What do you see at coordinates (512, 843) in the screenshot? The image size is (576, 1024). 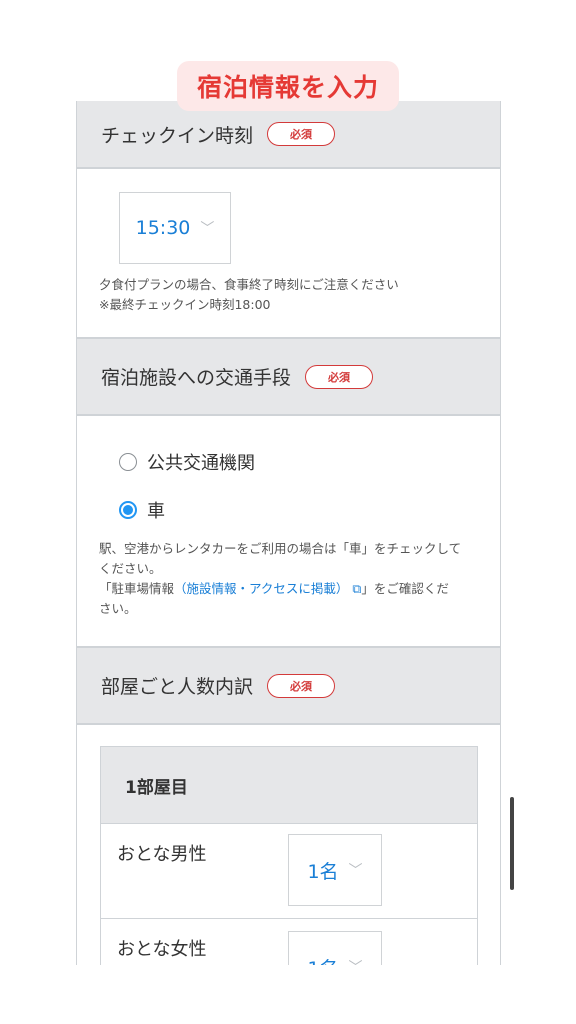 I see `scrollbar` at bounding box center [512, 843].